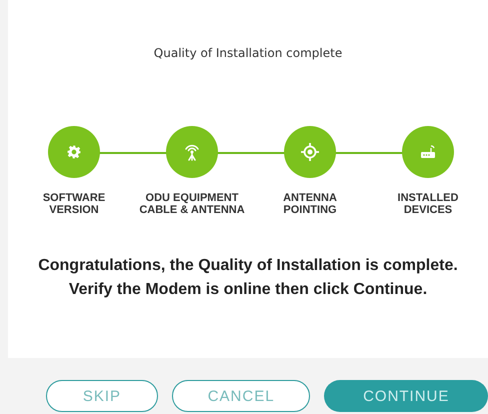 This screenshot has height=414, width=488. What do you see at coordinates (102, 396) in the screenshot?
I see `action-button: SKIP` at bounding box center [102, 396].